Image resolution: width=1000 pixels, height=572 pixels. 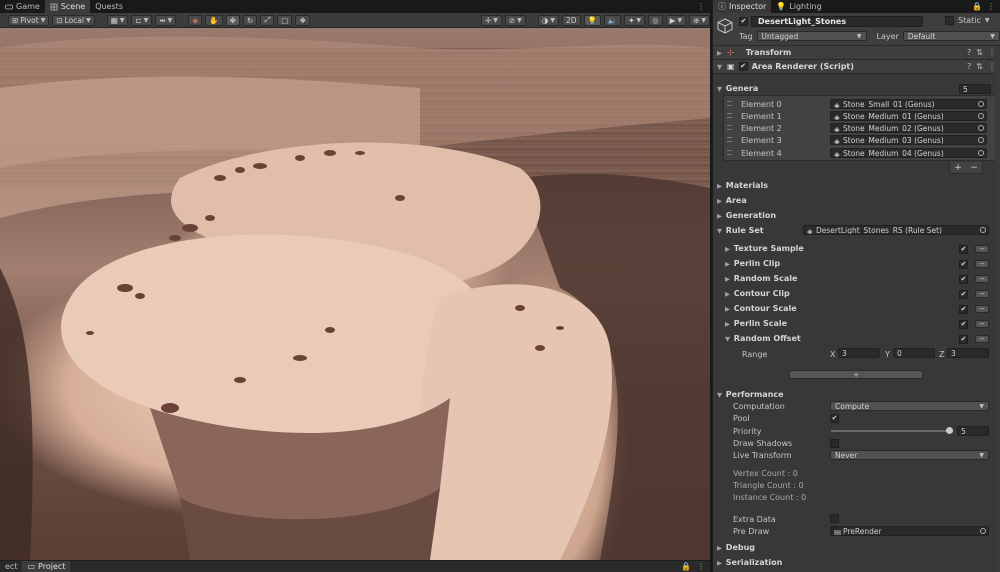 What do you see at coordinates (109, 6) in the screenshot?
I see `tab-quests: Quests` at bounding box center [109, 6].